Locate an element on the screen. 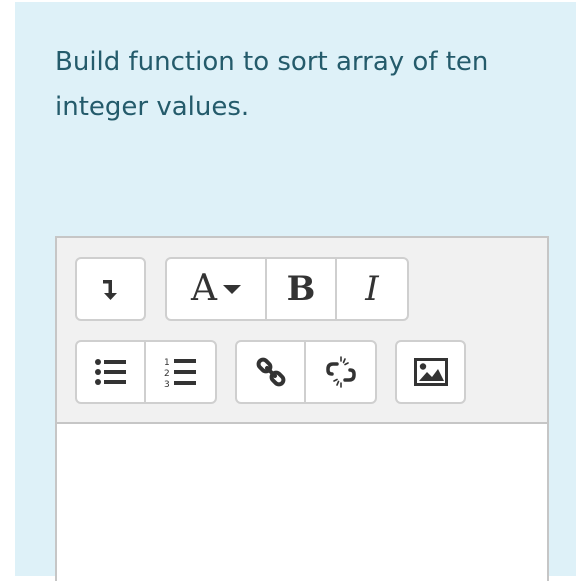  ordered-list-button: 1 2 3 is located at coordinates (180, 372).